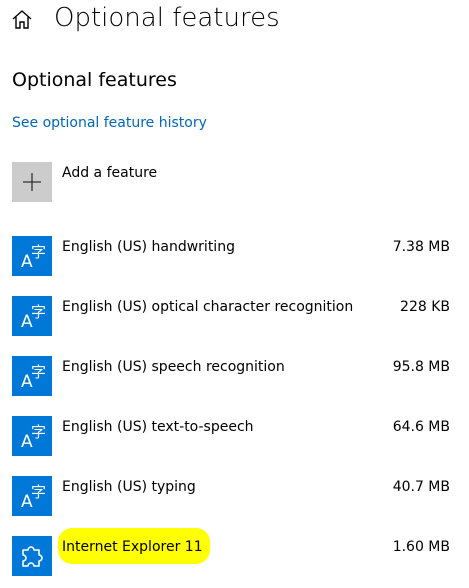  I want to click on add-feature-tile, so click(32, 182).